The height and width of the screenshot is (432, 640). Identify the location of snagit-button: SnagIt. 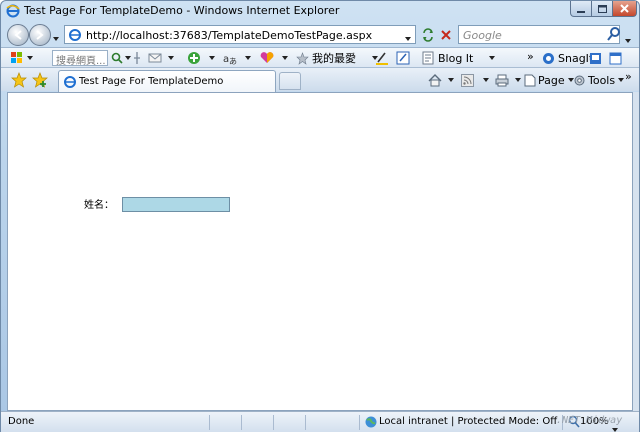
(567, 58).